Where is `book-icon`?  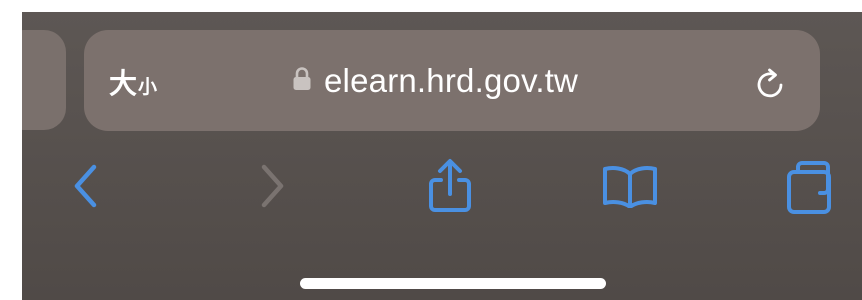 book-icon is located at coordinates (630, 188).